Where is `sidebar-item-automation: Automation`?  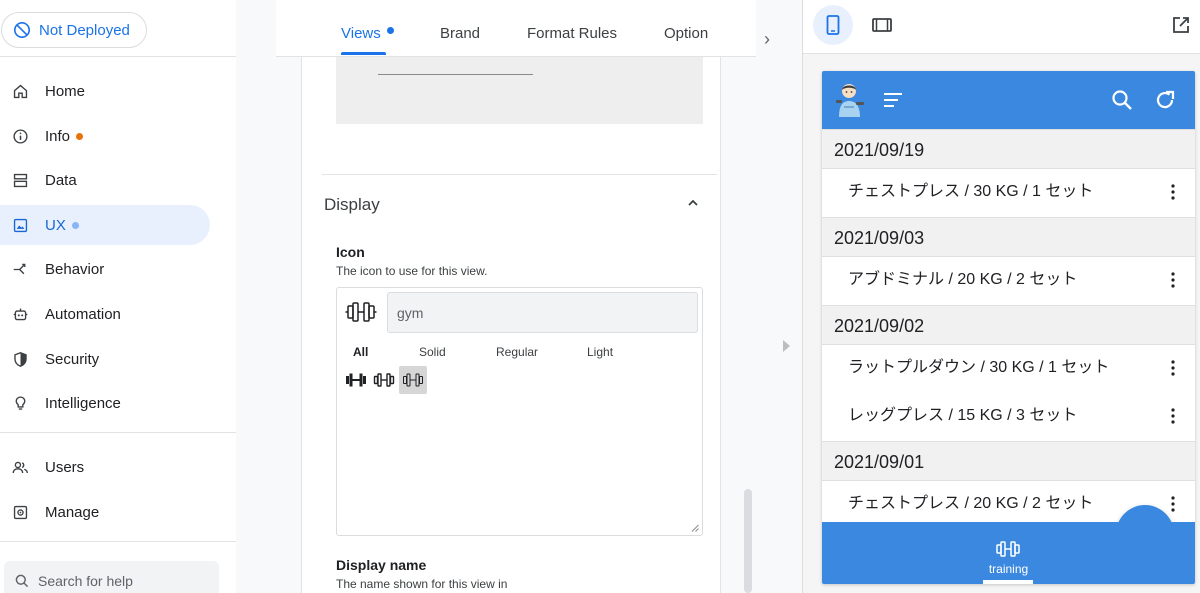 sidebar-item-automation: Automation is located at coordinates (105, 314).